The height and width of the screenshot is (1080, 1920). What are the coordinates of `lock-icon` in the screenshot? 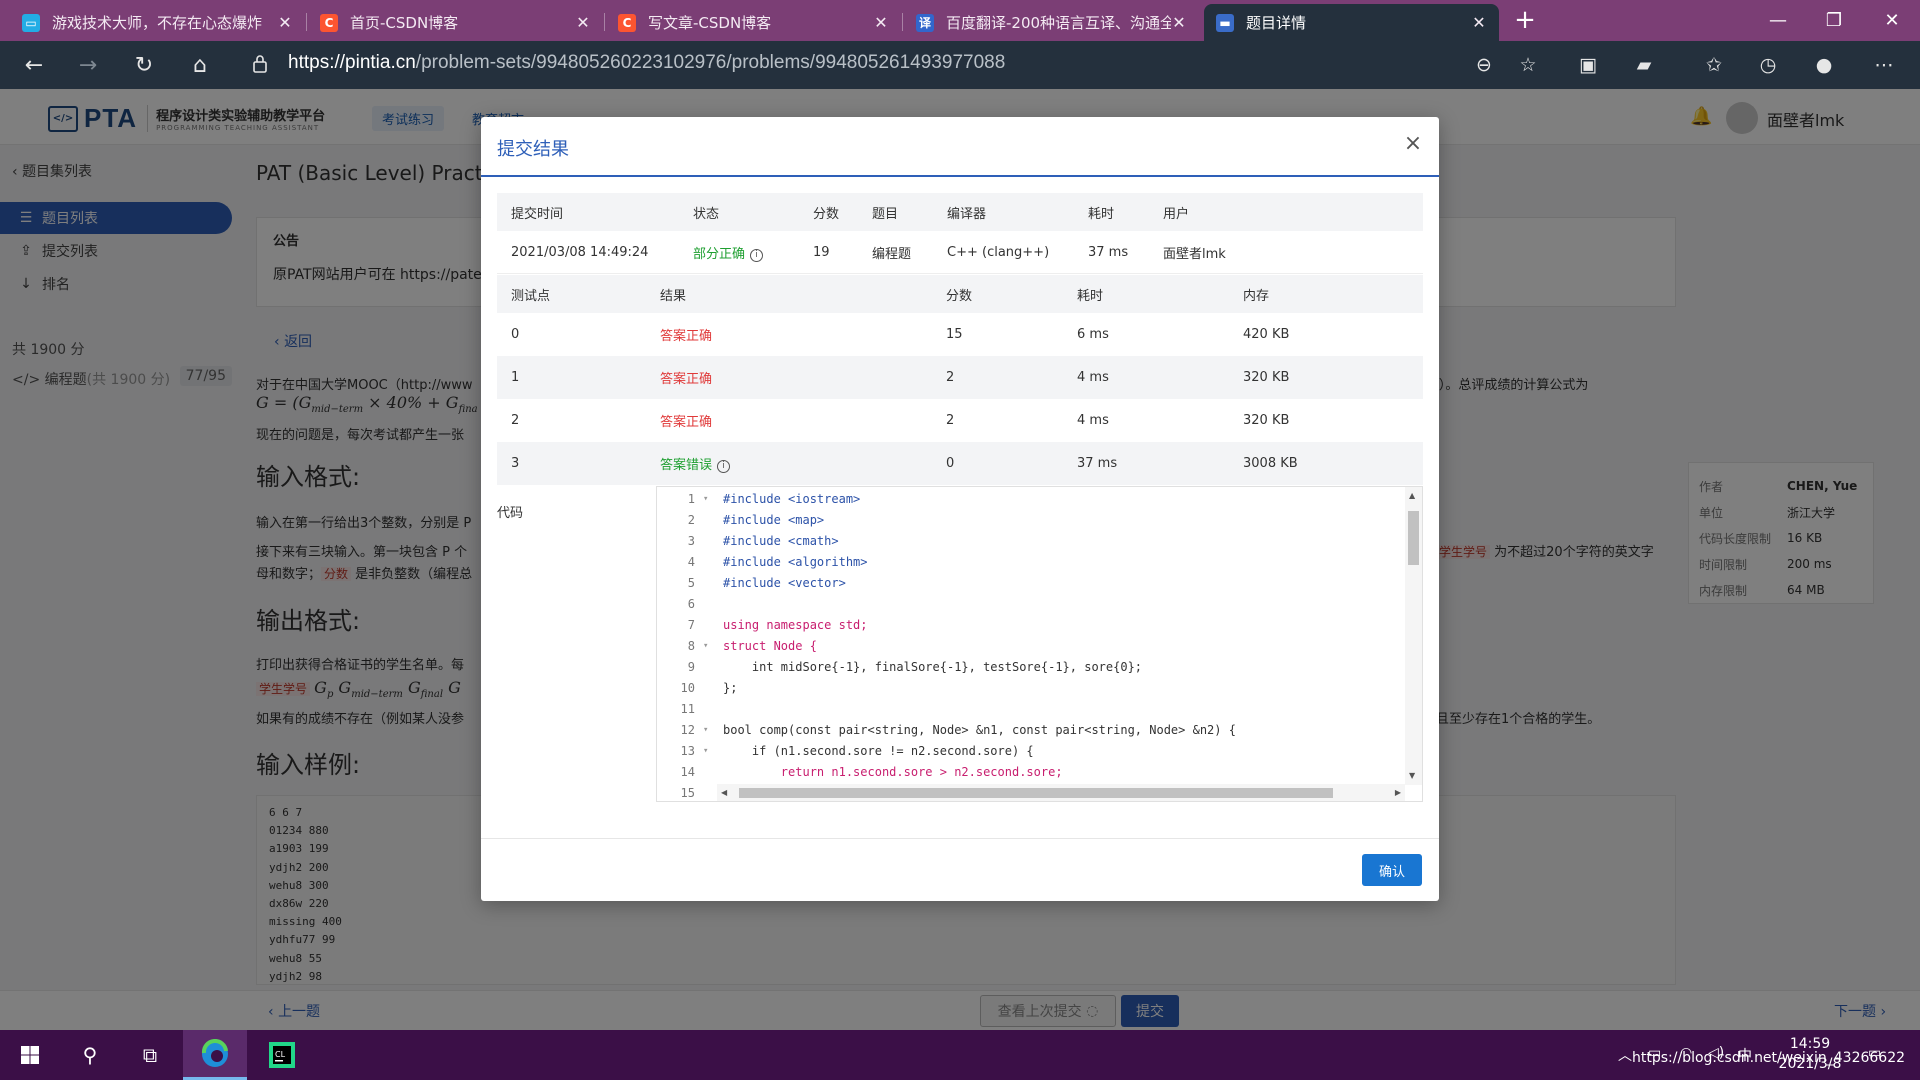 It's located at (260, 64).